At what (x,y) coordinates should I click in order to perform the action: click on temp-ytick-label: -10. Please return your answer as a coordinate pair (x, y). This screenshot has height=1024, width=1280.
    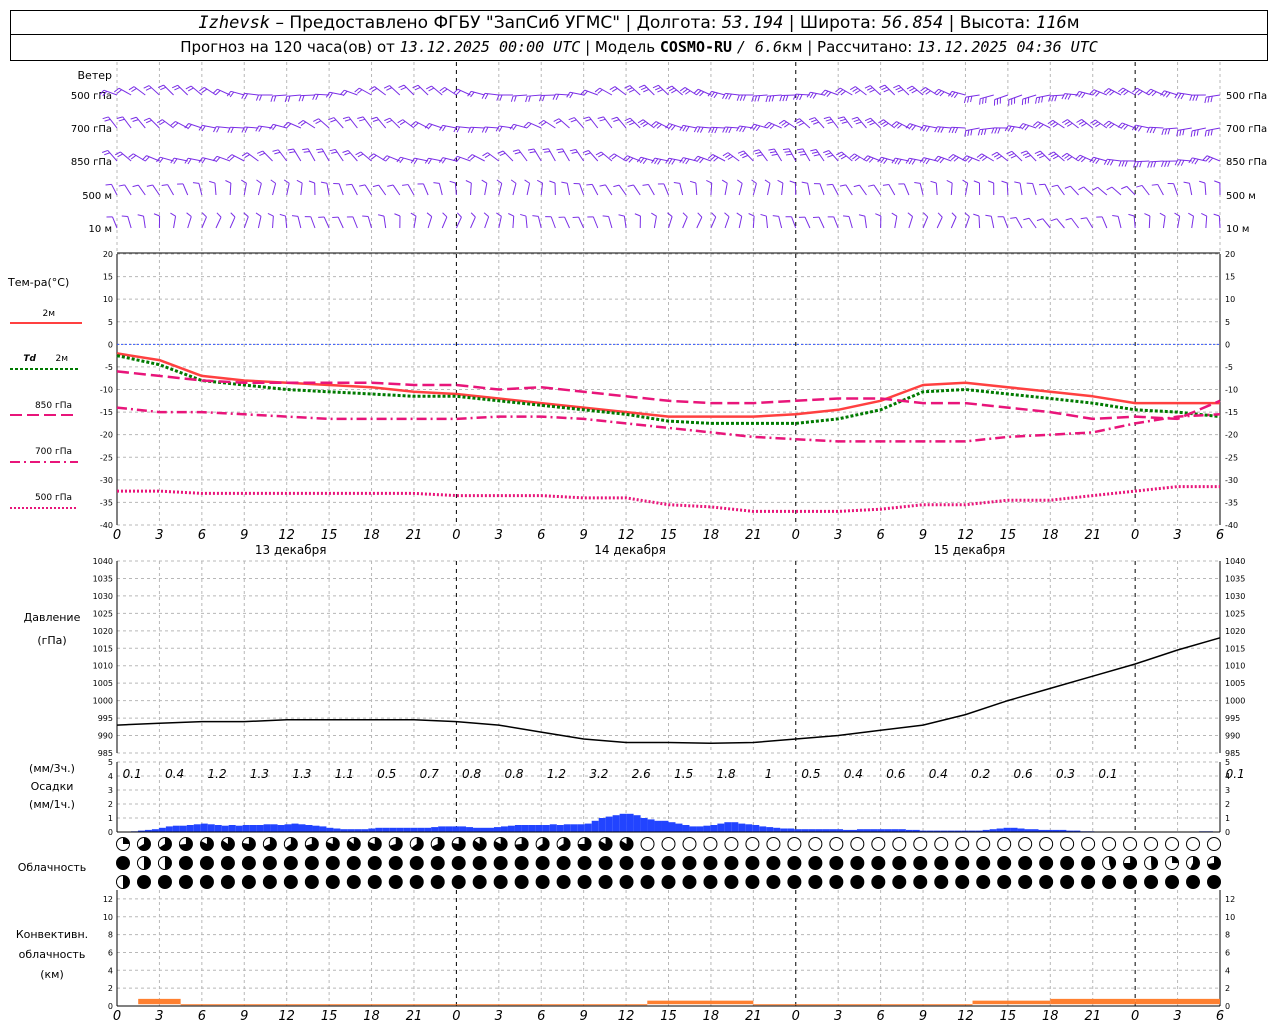
    Looking at the image, I should click on (106, 390).